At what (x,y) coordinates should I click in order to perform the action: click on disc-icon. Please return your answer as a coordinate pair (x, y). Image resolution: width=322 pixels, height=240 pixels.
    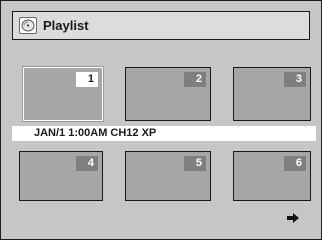
    Looking at the image, I should click on (28, 25).